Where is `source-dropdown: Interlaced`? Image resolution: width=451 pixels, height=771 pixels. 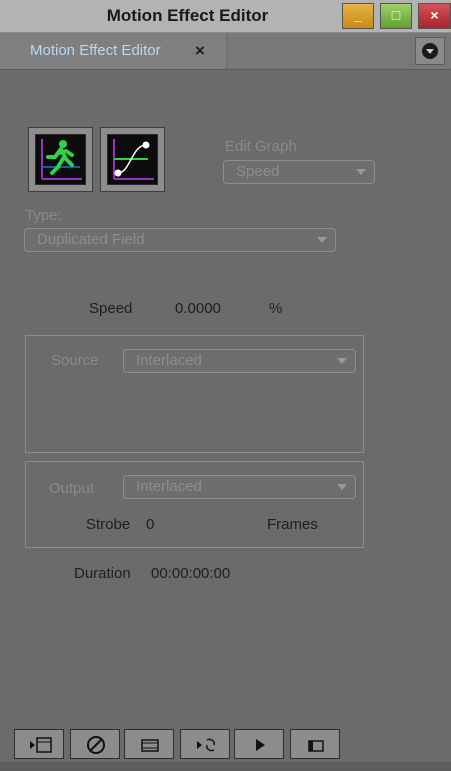 source-dropdown: Interlaced is located at coordinates (239, 361).